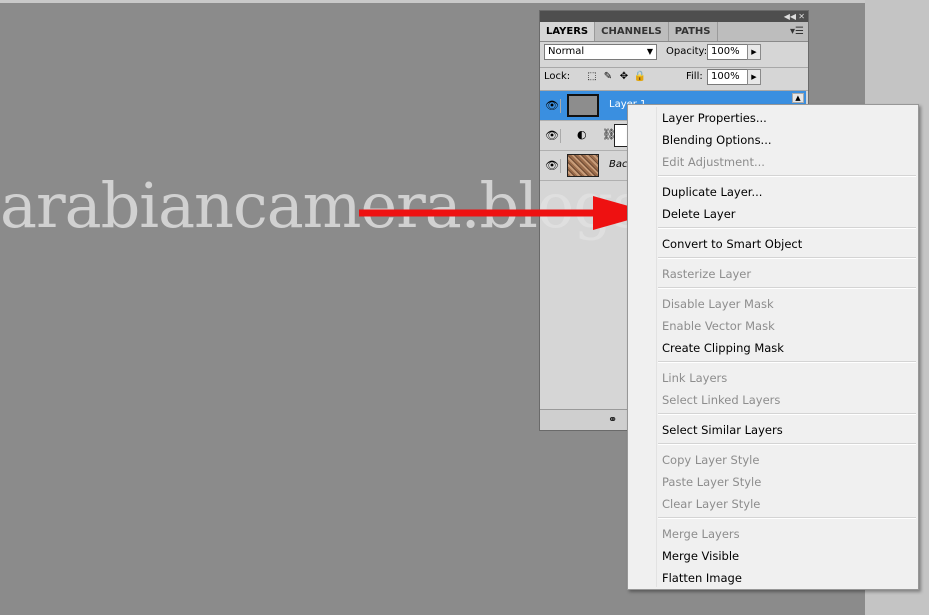 The image size is (929, 615). Describe the element at coordinates (566, 51) in the screenshot. I see `blend-mode-value: Normal` at that location.